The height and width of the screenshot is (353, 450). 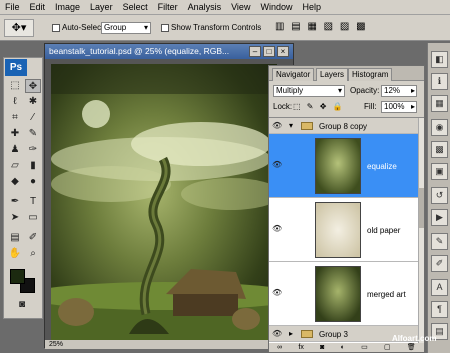 What do you see at coordinates (365, 90) in the screenshot?
I see `opacity-label: Opacity:` at bounding box center [365, 90].